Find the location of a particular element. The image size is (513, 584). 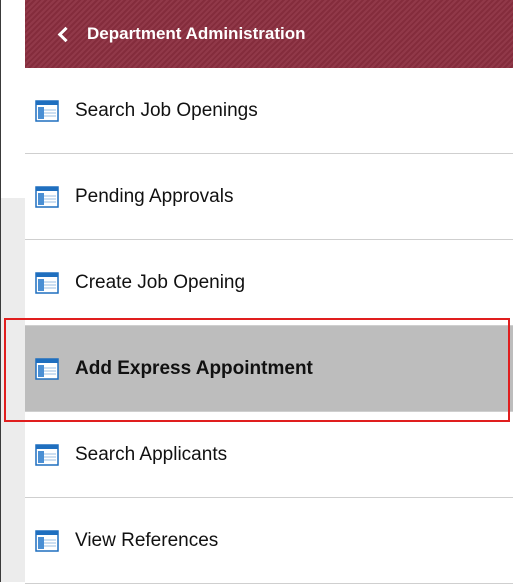

menu-item-label: Add Express Appointment is located at coordinates (194, 368).